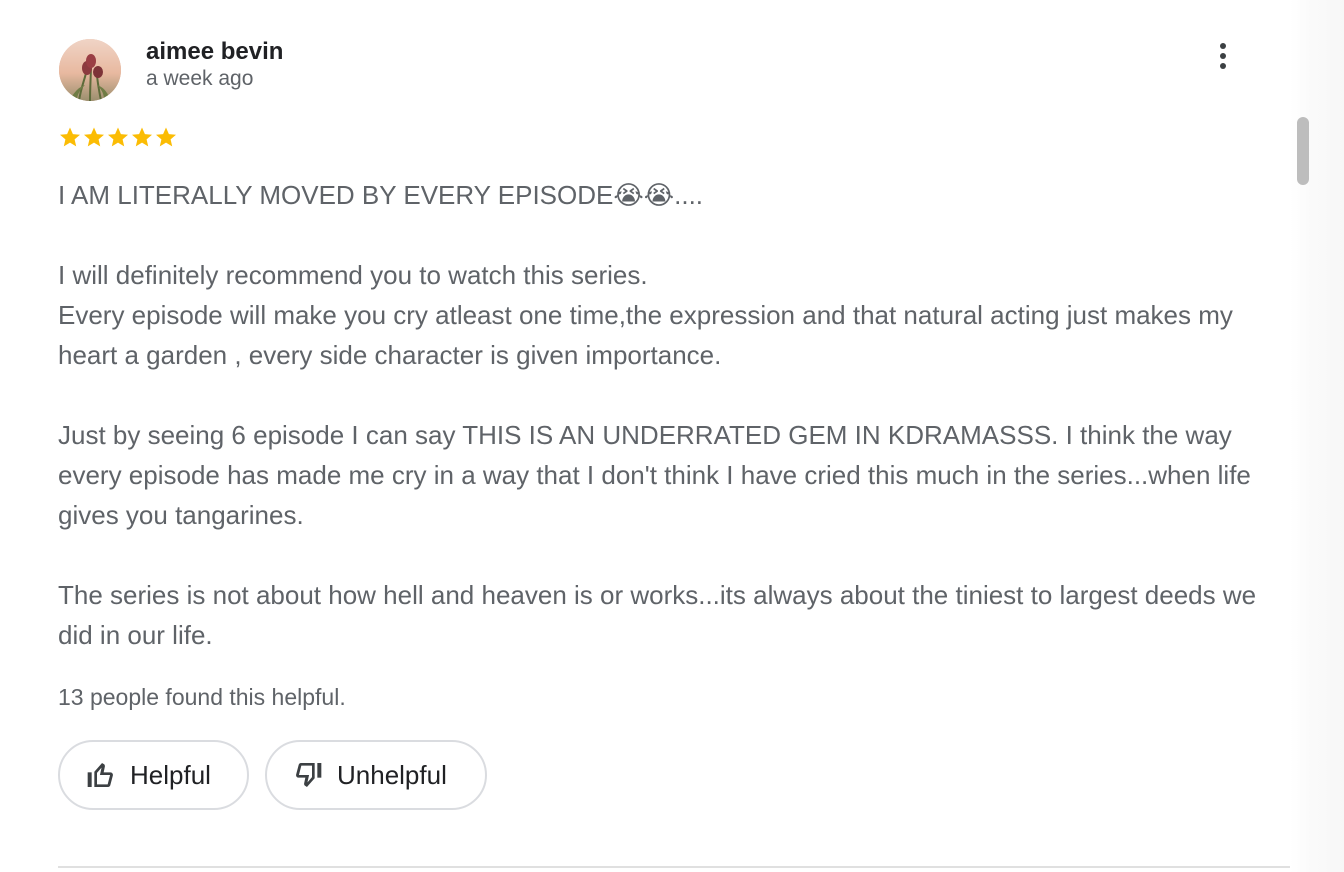 This screenshot has height=872, width=1344. What do you see at coordinates (308, 775) in the screenshot?
I see `thumb-down-icon` at bounding box center [308, 775].